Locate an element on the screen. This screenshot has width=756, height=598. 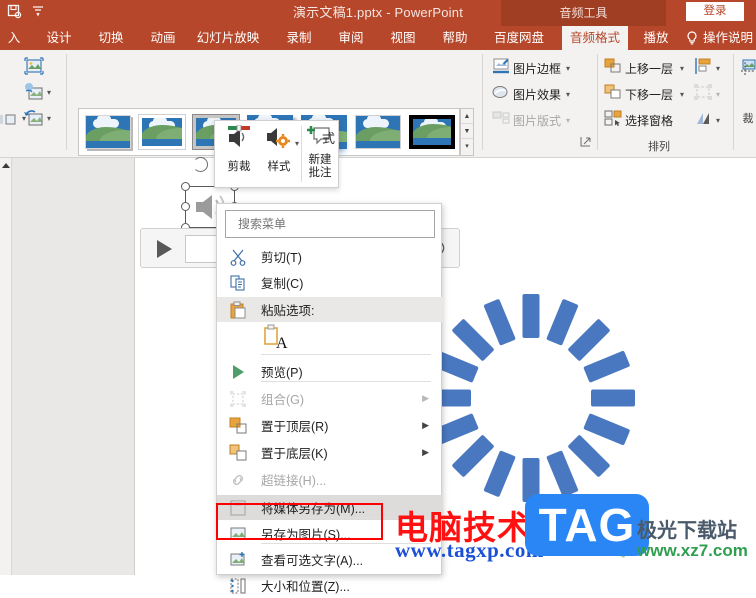
trim-audio-icon is located at coordinates (239, 135).